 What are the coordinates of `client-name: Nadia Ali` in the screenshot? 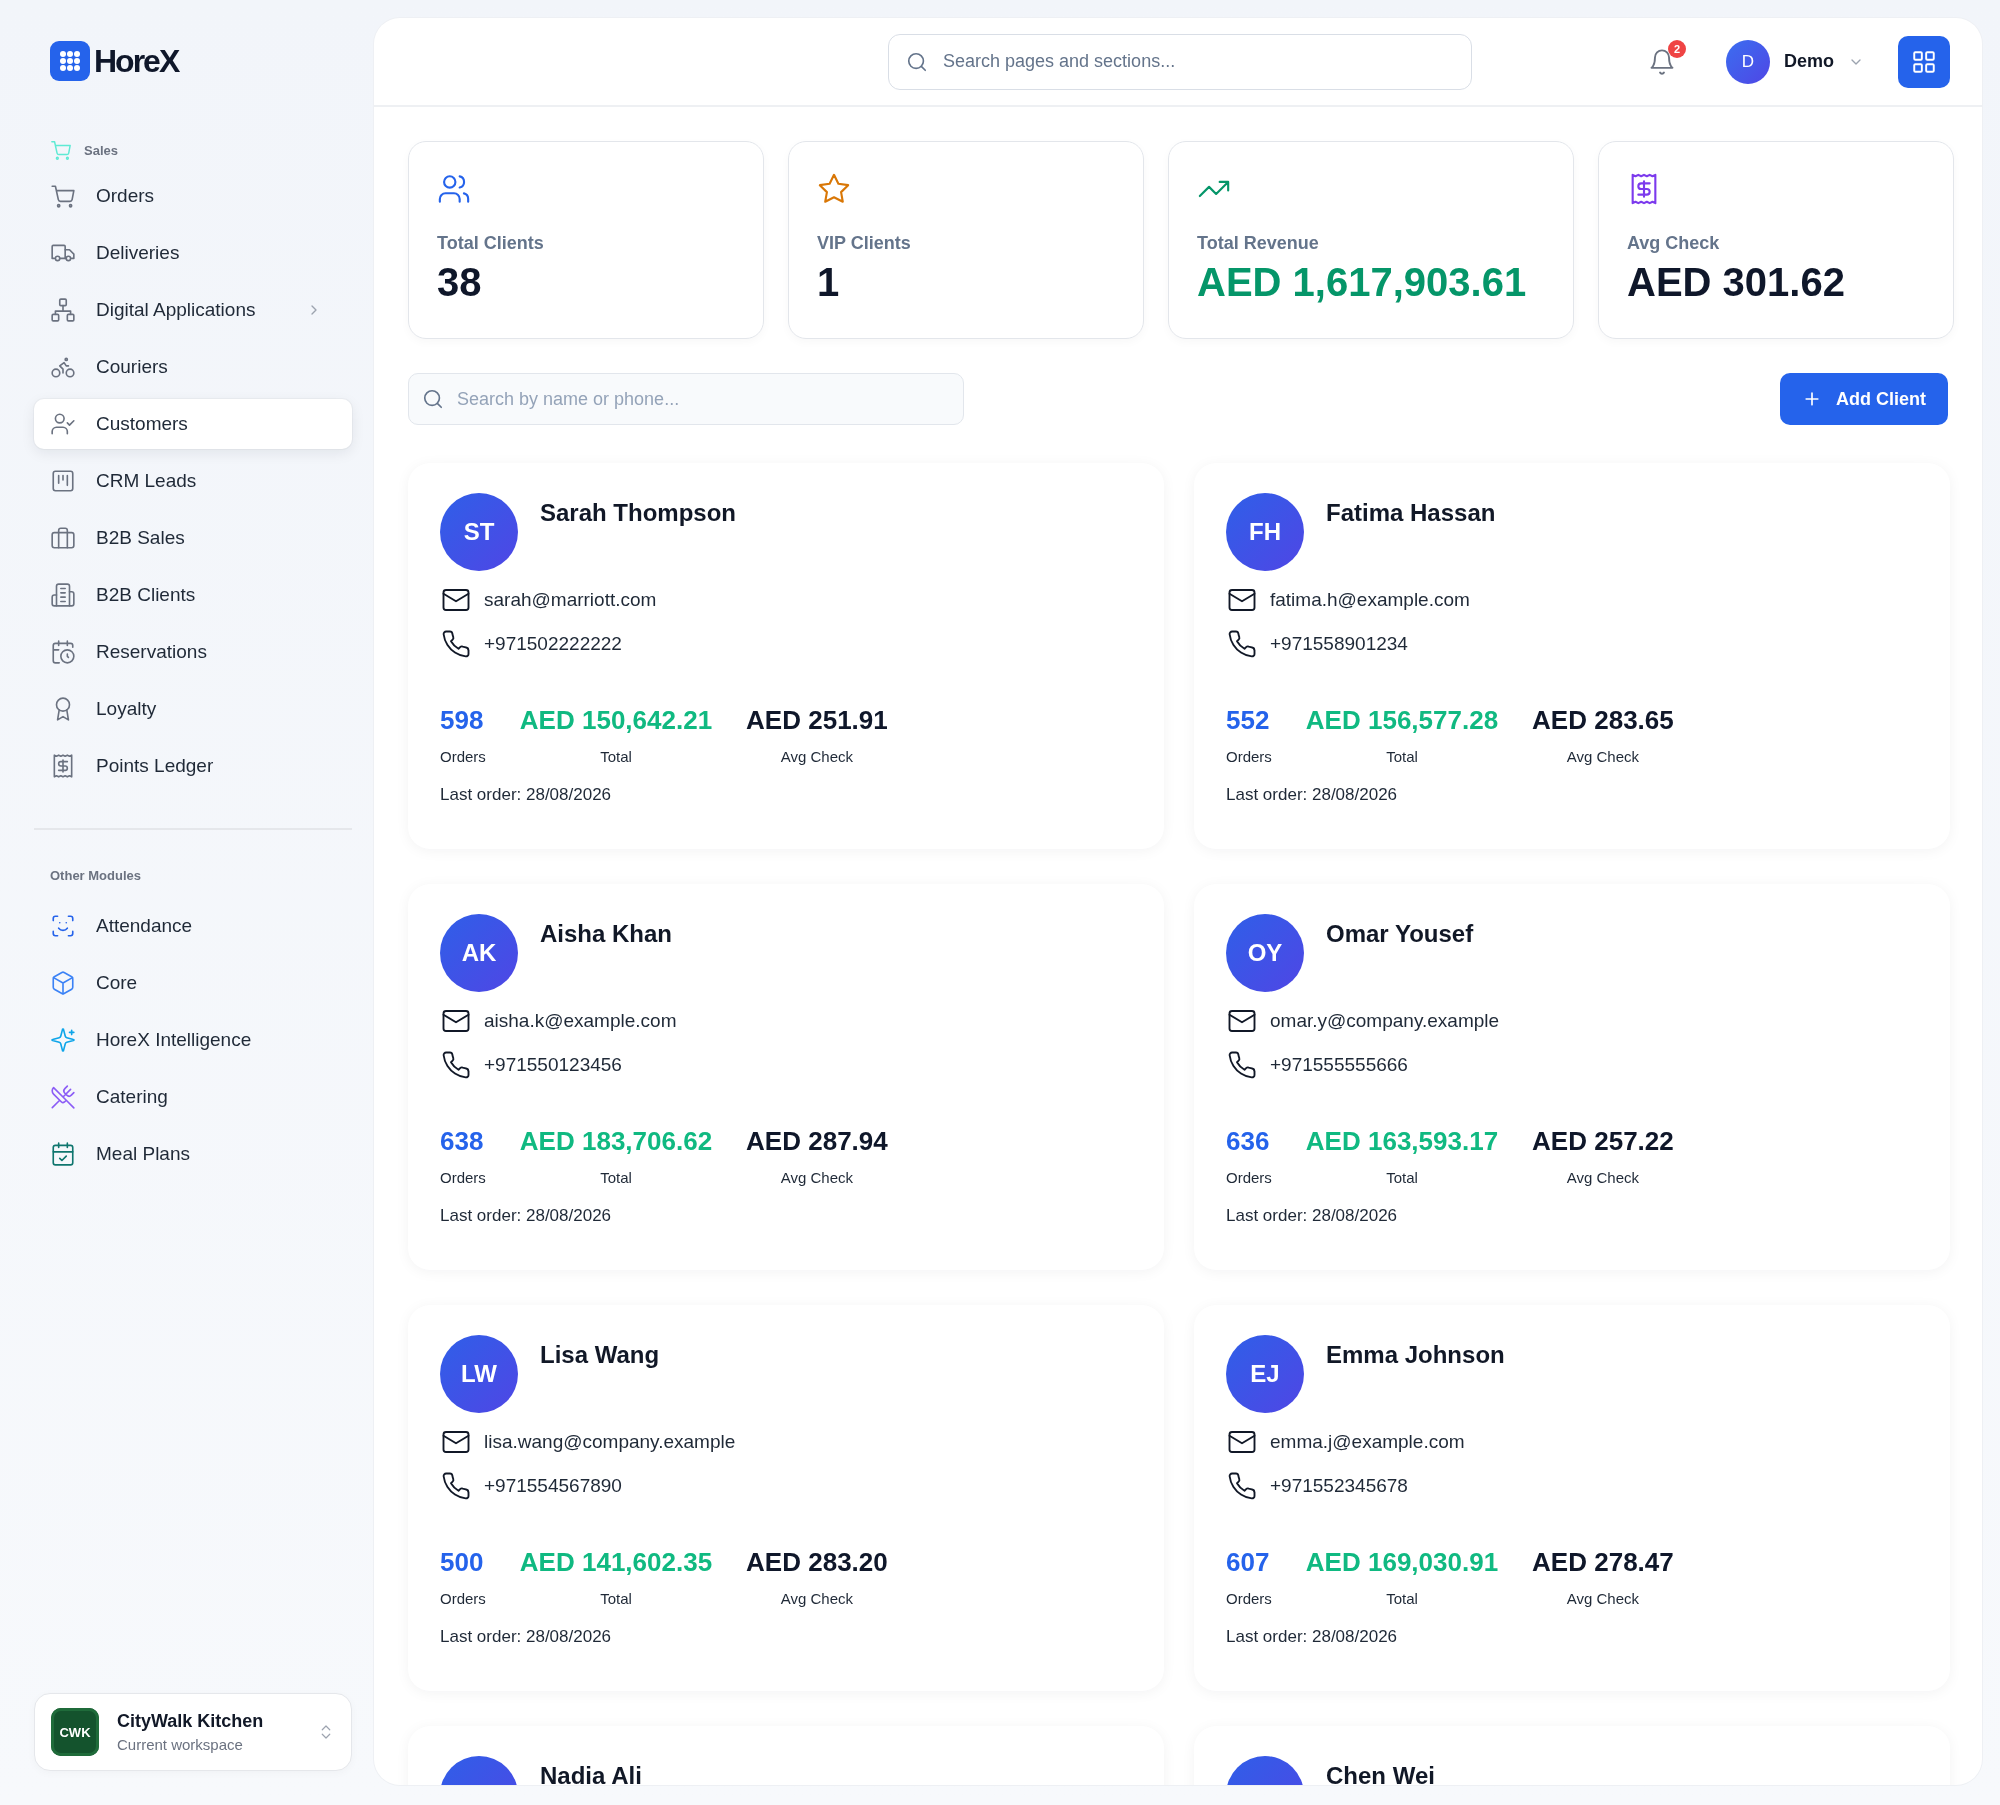 It's located at (591, 1773).